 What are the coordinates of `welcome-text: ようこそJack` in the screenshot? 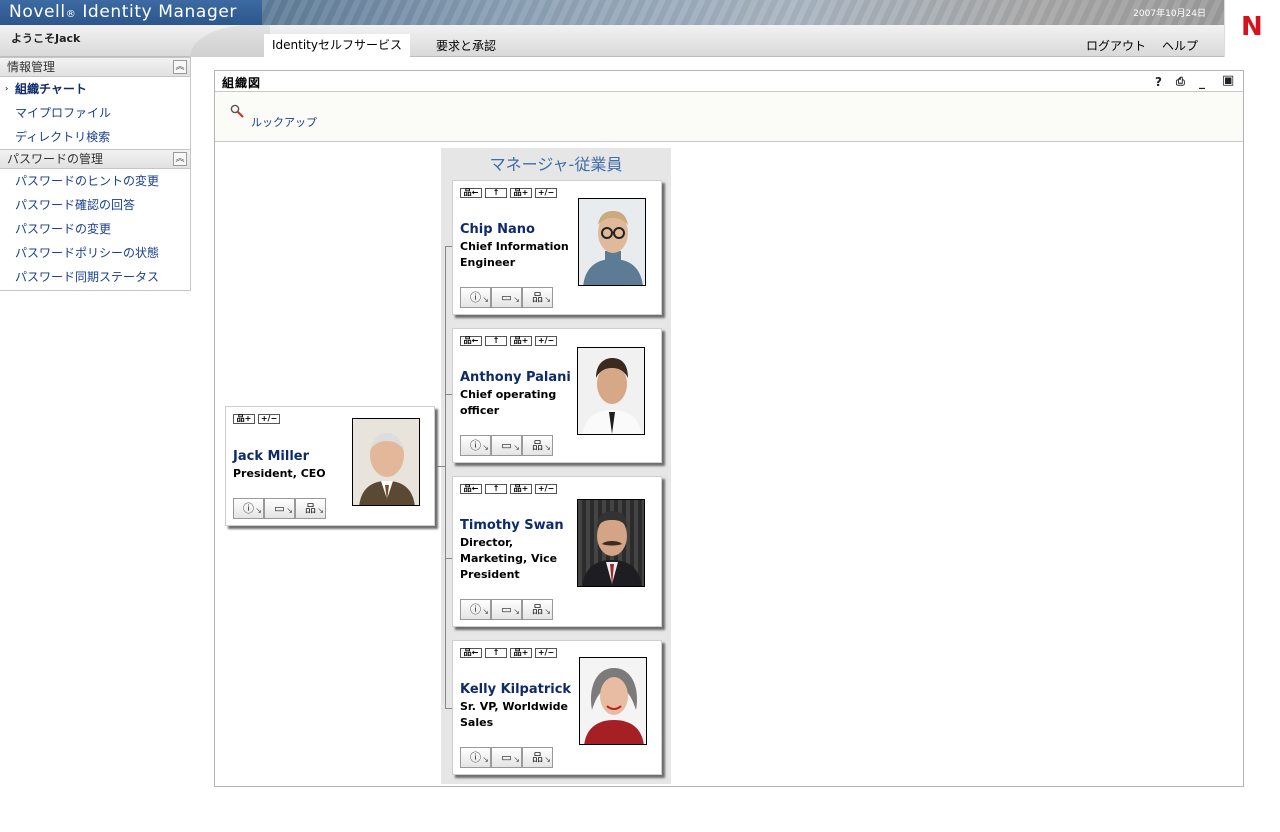 It's located at (46, 38).